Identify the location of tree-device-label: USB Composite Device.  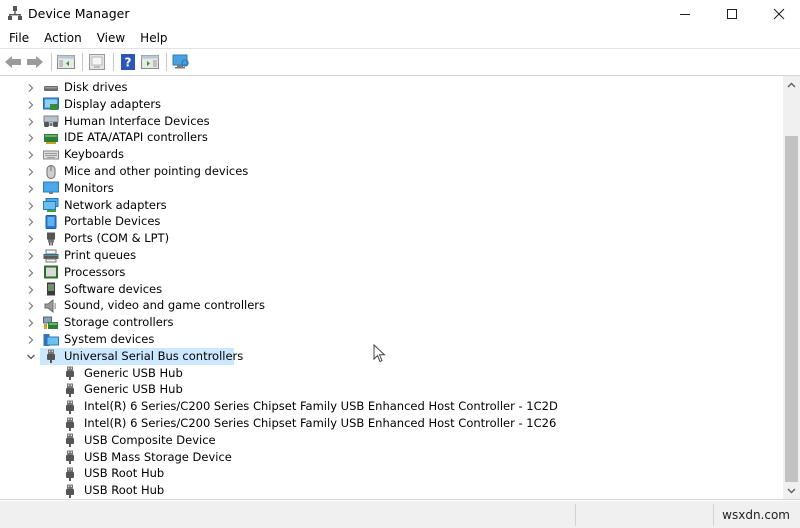
(150, 439).